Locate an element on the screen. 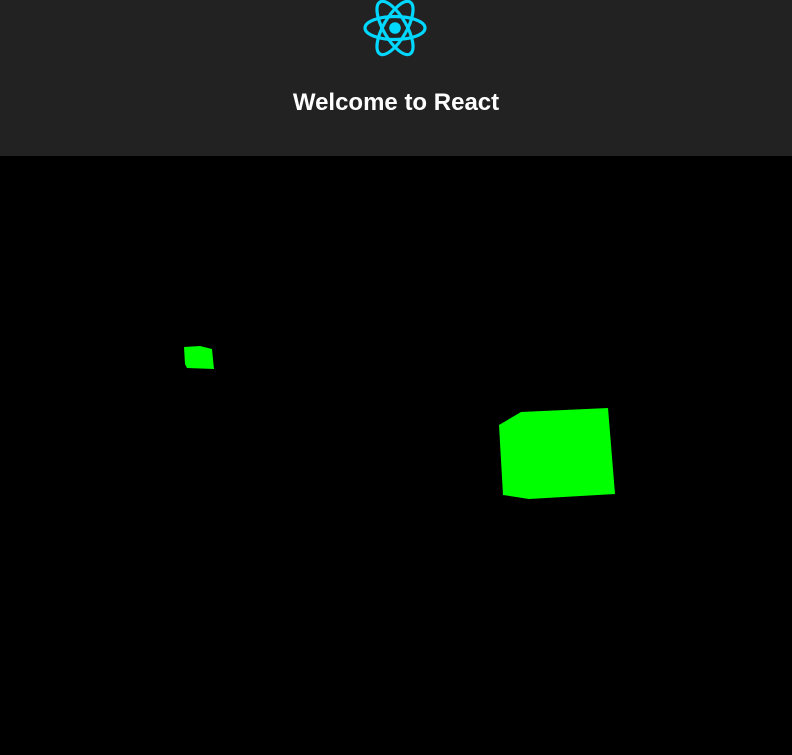 This screenshot has height=755, width=792. react-atom-icon is located at coordinates (395, 28).